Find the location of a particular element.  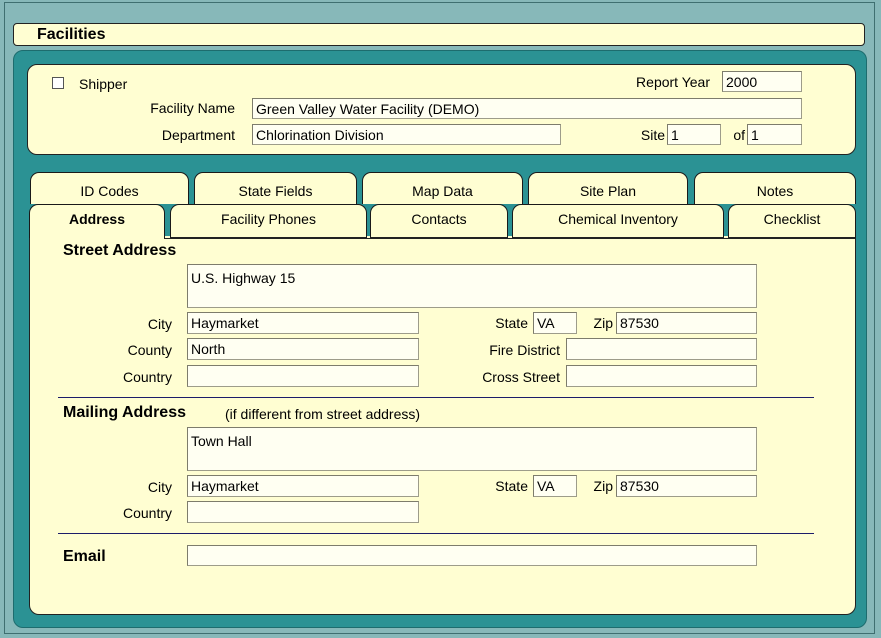

tab-chemical-inventory: Chemical Inventory is located at coordinates (618, 221).